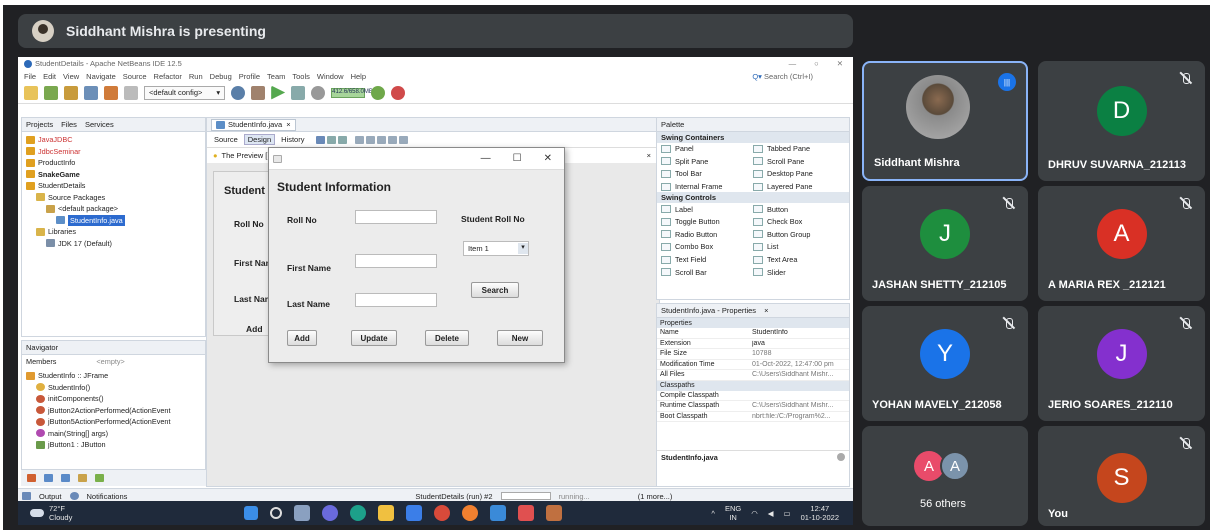 The image size is (1210, 530). Describe the element at coordinates (672, 124) in the screenshot. I see `tab-palette: Palette` at that location.